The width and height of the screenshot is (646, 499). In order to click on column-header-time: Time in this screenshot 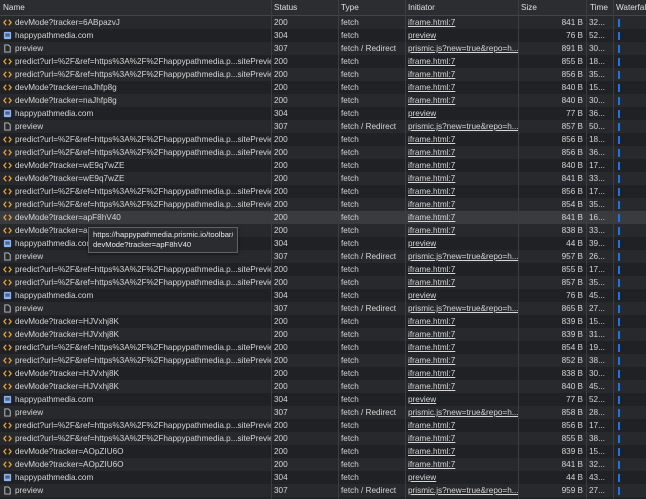, I will do `click(600, 7)`.